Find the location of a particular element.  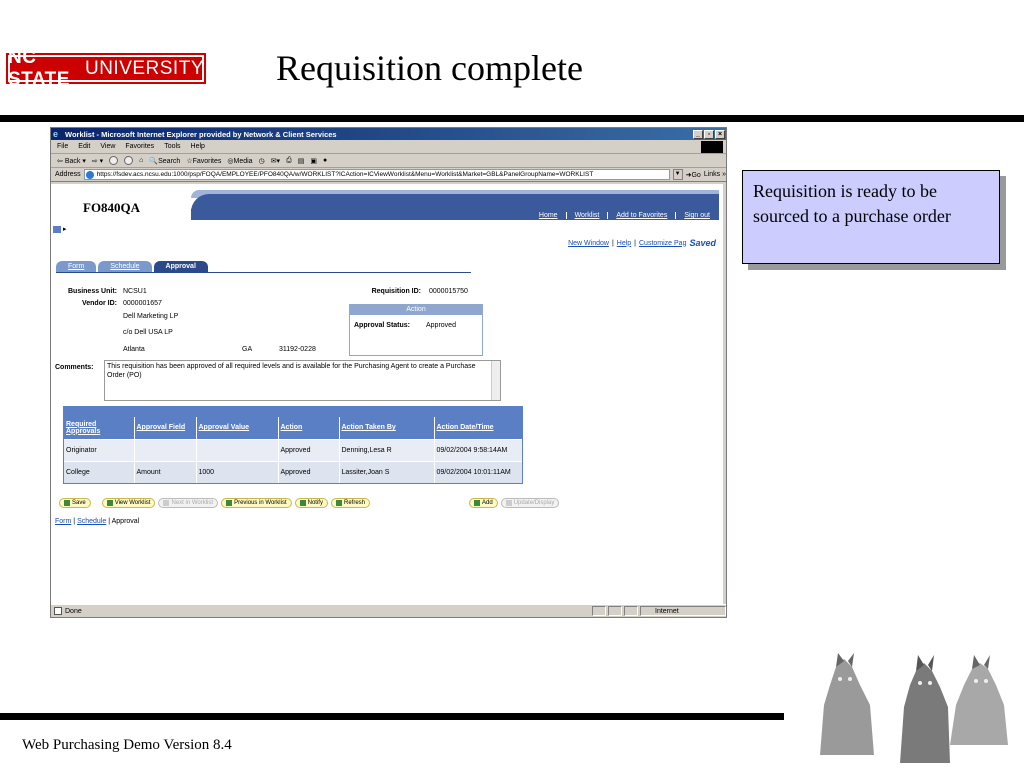

menu-file: File is located at coordinates (62, 146).